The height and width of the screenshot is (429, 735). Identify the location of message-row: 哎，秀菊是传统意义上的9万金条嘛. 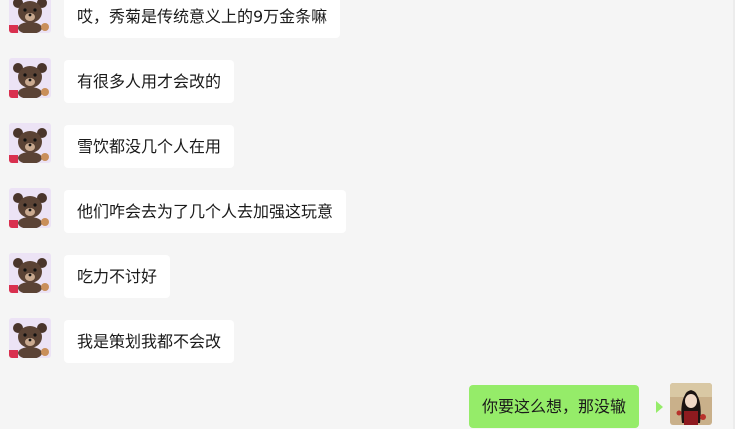
(367, 19).